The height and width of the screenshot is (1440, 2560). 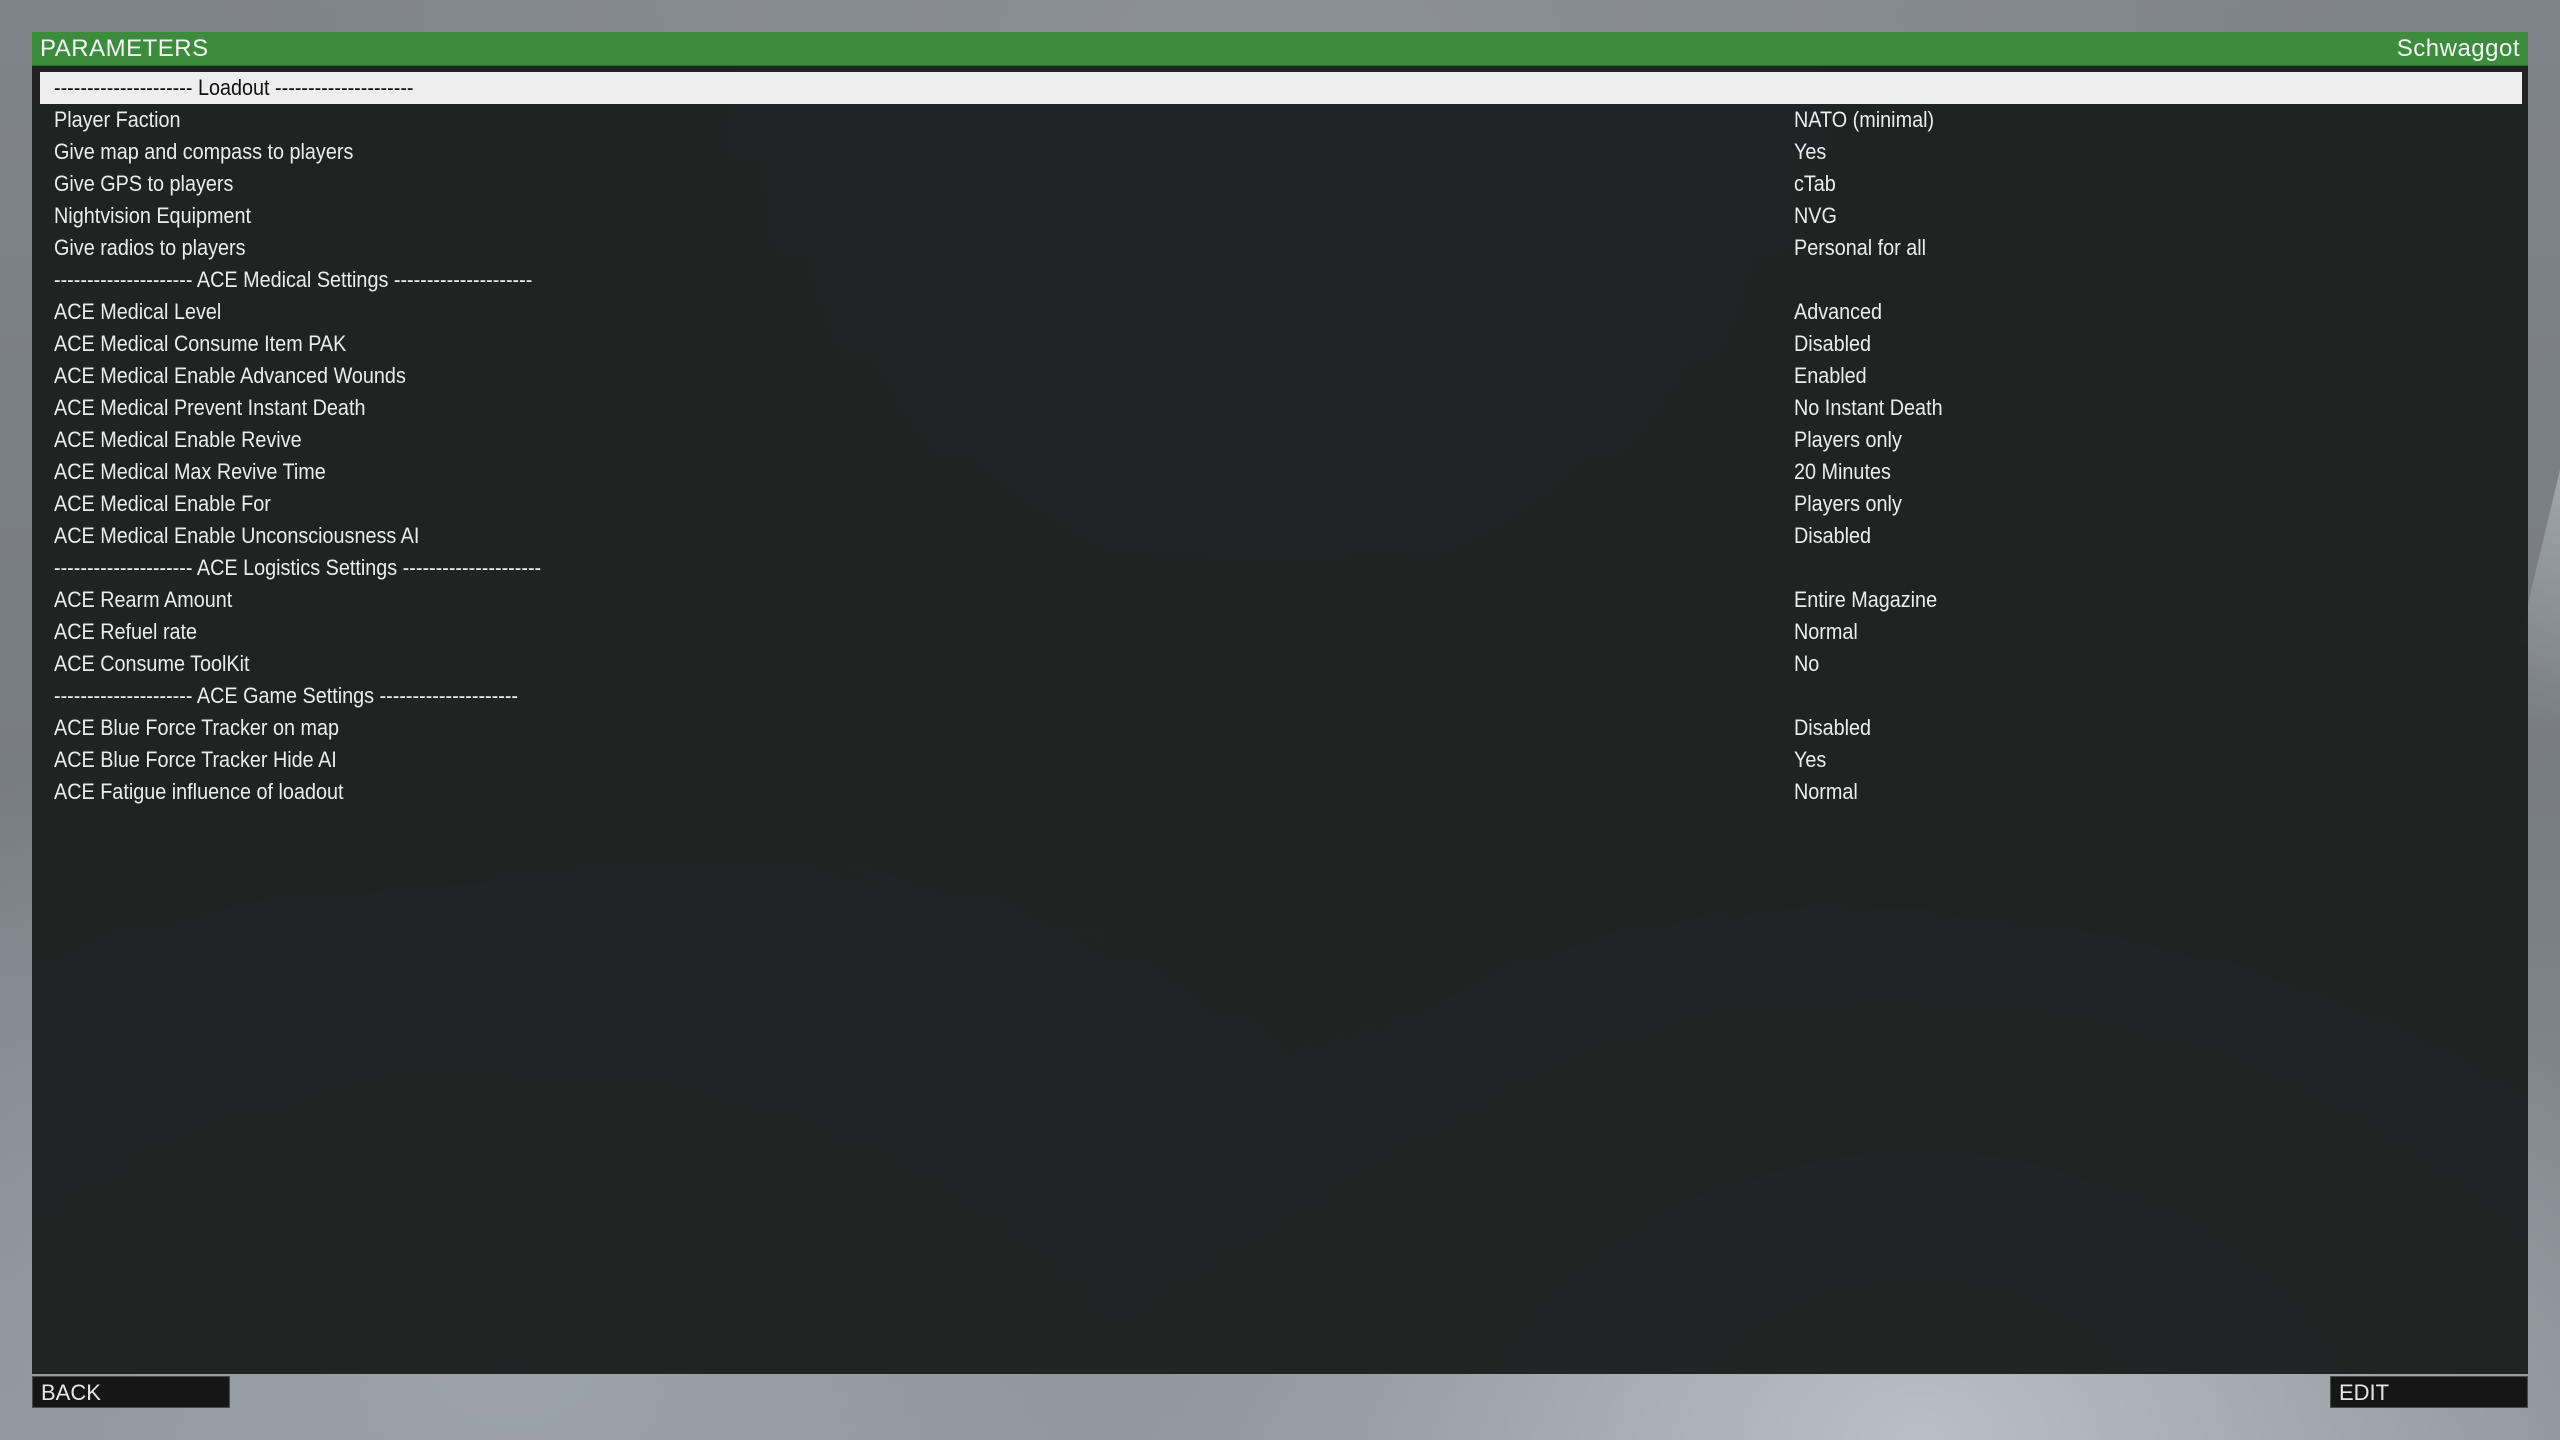 What do you see at coordinates (1281, 632) in the screenshot?
I see `param-ace-refuel-rate: ACE Refuel rate Normal` at bounding box center [1281, 632].